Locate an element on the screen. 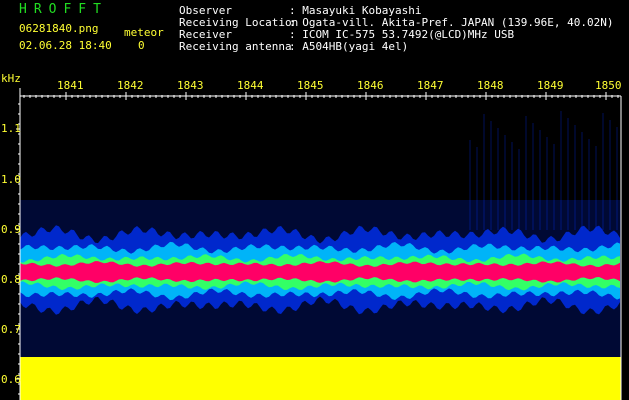 This screenshot has width=629, height=400. x-tick-label: 1841 is located at coordinates (70, 85).